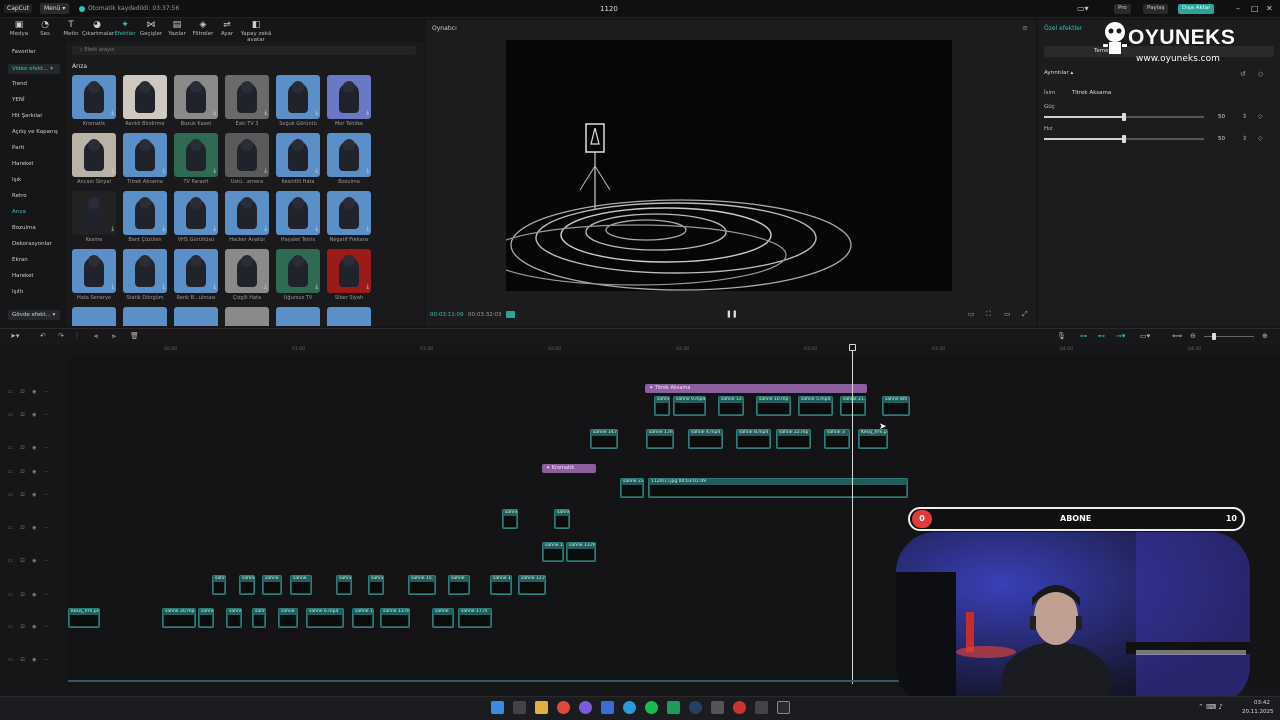 The width and height of the screenshot is (1280, 720). I want to click on timeline-clip: sahne 10.mp, so click(773, 406).